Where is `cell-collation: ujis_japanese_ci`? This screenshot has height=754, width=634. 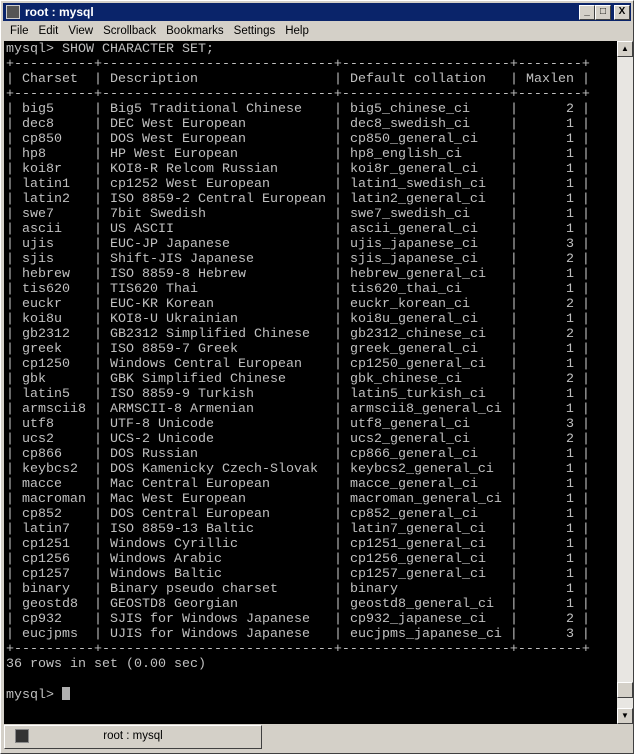 cell-collation: ujis_japanese_ci is located at coordinates (413, 244).